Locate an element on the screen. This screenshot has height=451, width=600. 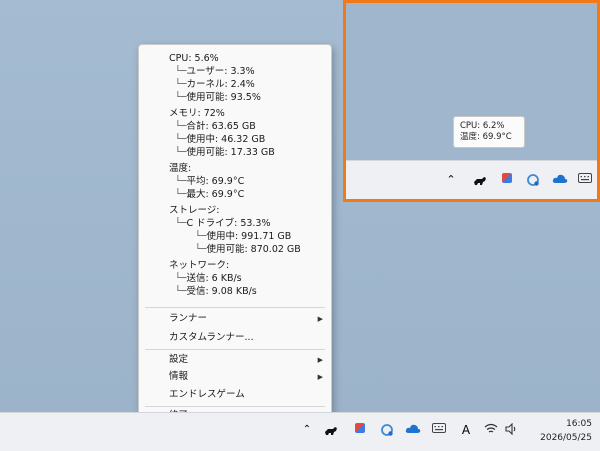
memory-available: 使用可能: 17.33 GB is located at coordinates (230, 152).